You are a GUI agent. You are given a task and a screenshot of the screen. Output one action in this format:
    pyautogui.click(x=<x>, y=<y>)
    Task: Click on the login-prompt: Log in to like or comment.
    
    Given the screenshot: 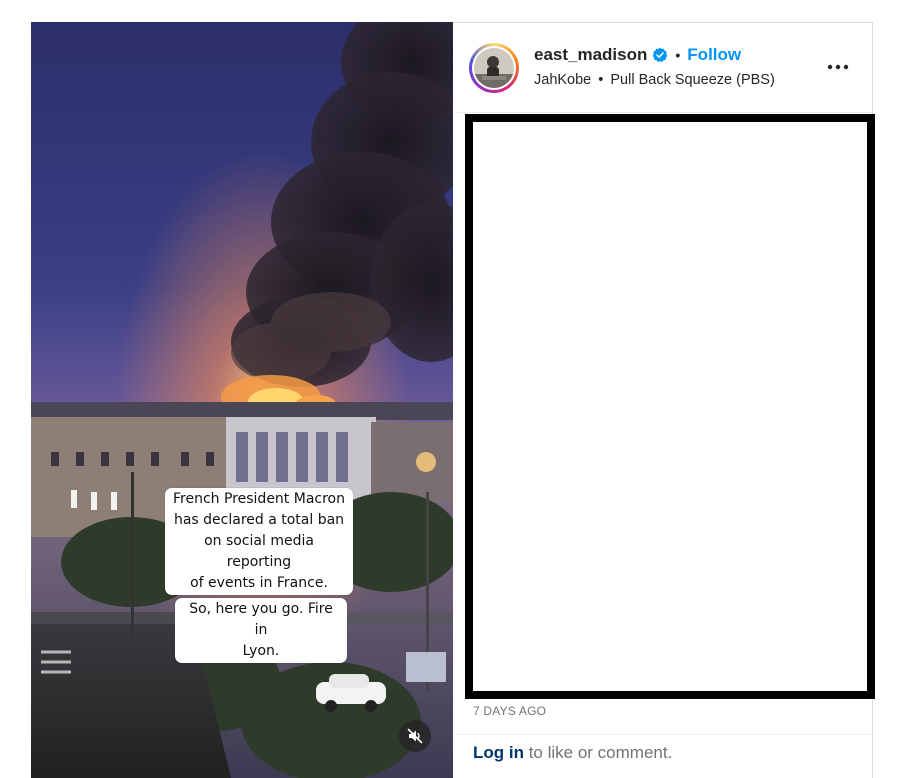 What is the action you would take?
    pyautogui.click(x=572, y=753)
    